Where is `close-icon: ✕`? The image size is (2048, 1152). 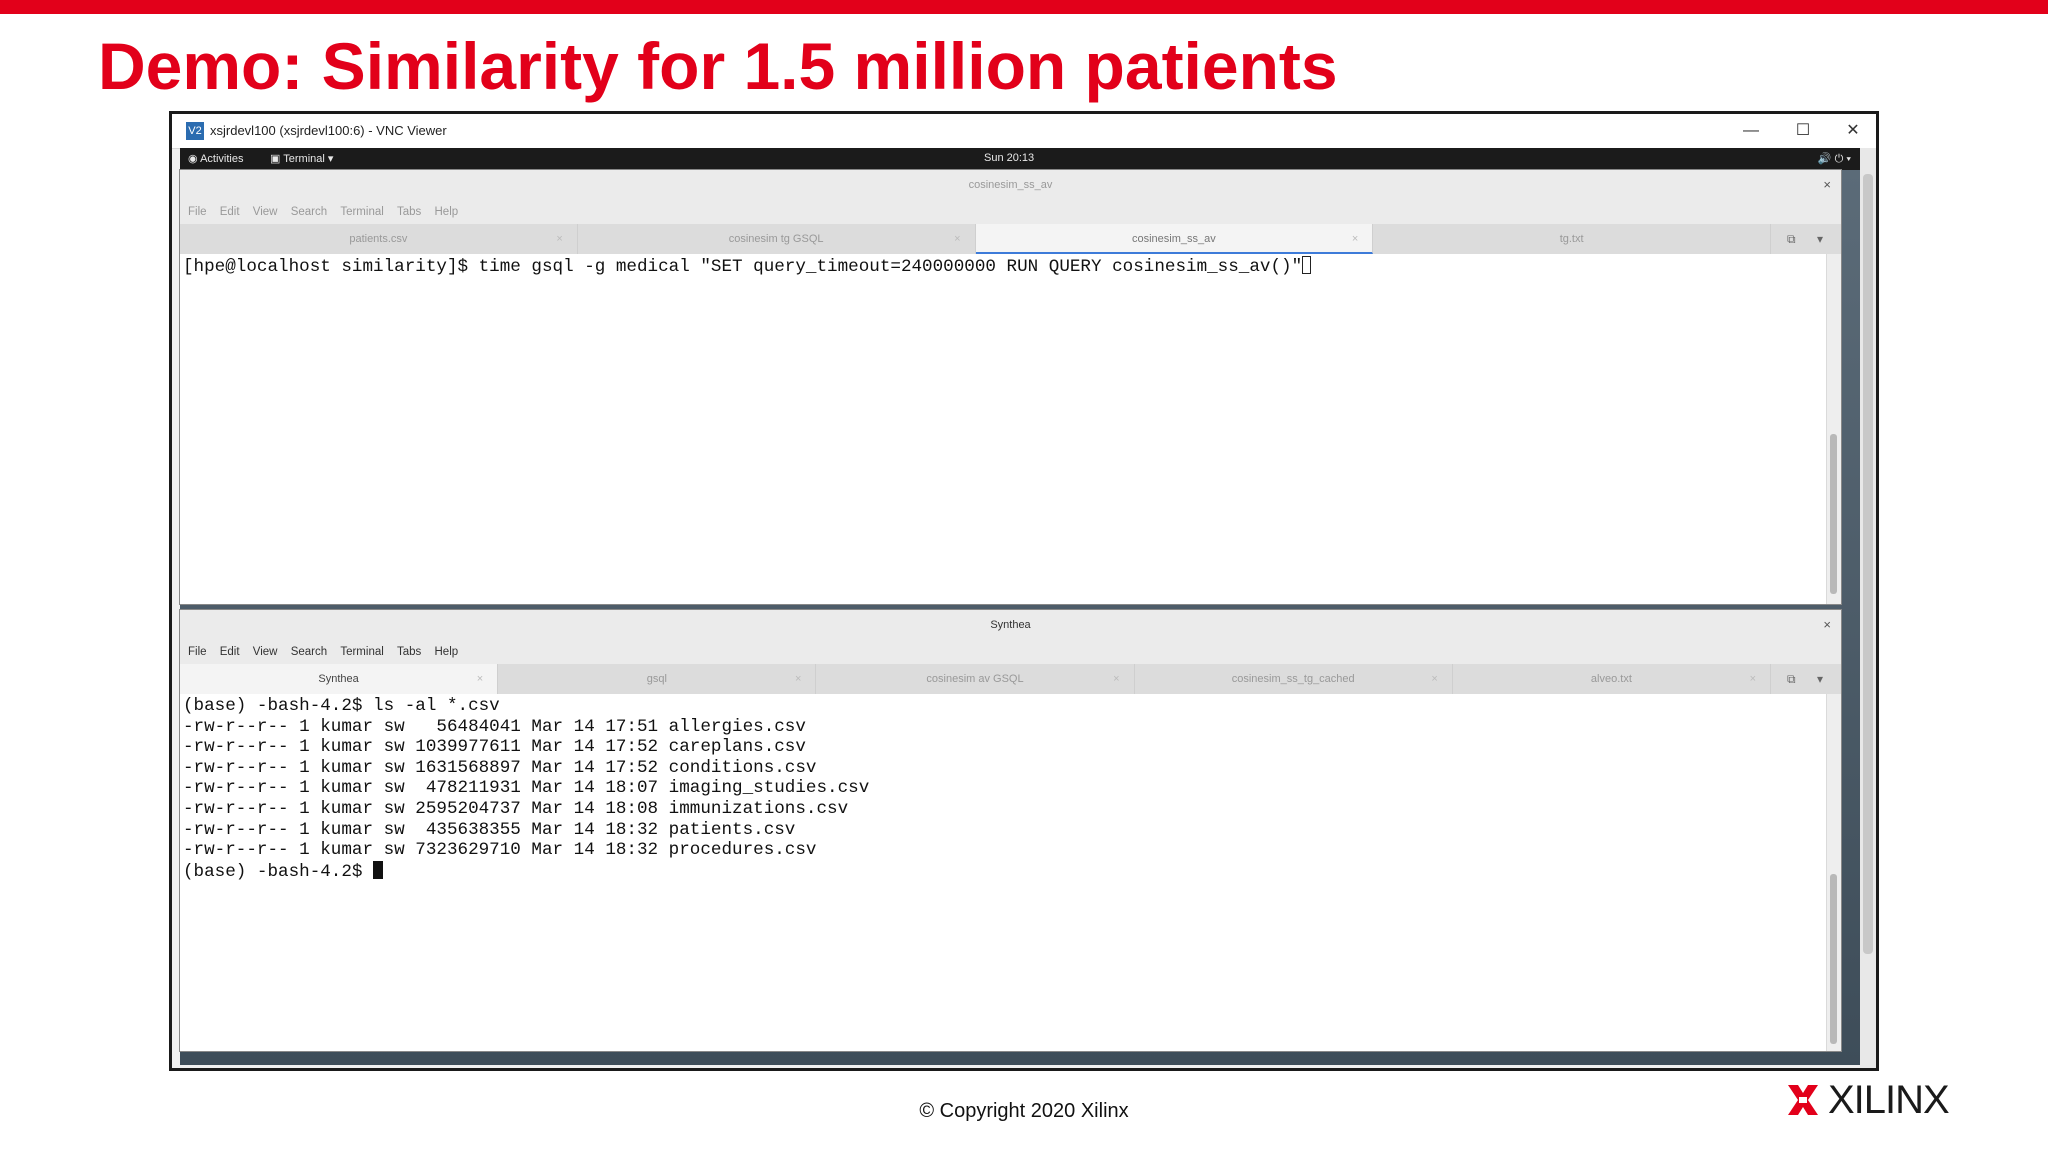
close-icon: ✕ is located at coordinates (1853, 131).